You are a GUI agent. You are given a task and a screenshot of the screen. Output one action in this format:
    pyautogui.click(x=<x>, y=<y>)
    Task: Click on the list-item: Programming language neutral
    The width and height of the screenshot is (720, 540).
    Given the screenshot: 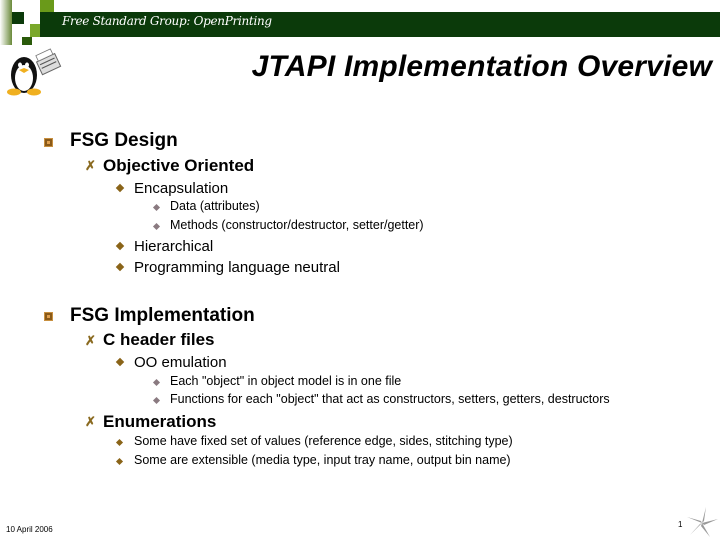 What is the action you would take?
    pyautogui.click(x=237, y=267)
    